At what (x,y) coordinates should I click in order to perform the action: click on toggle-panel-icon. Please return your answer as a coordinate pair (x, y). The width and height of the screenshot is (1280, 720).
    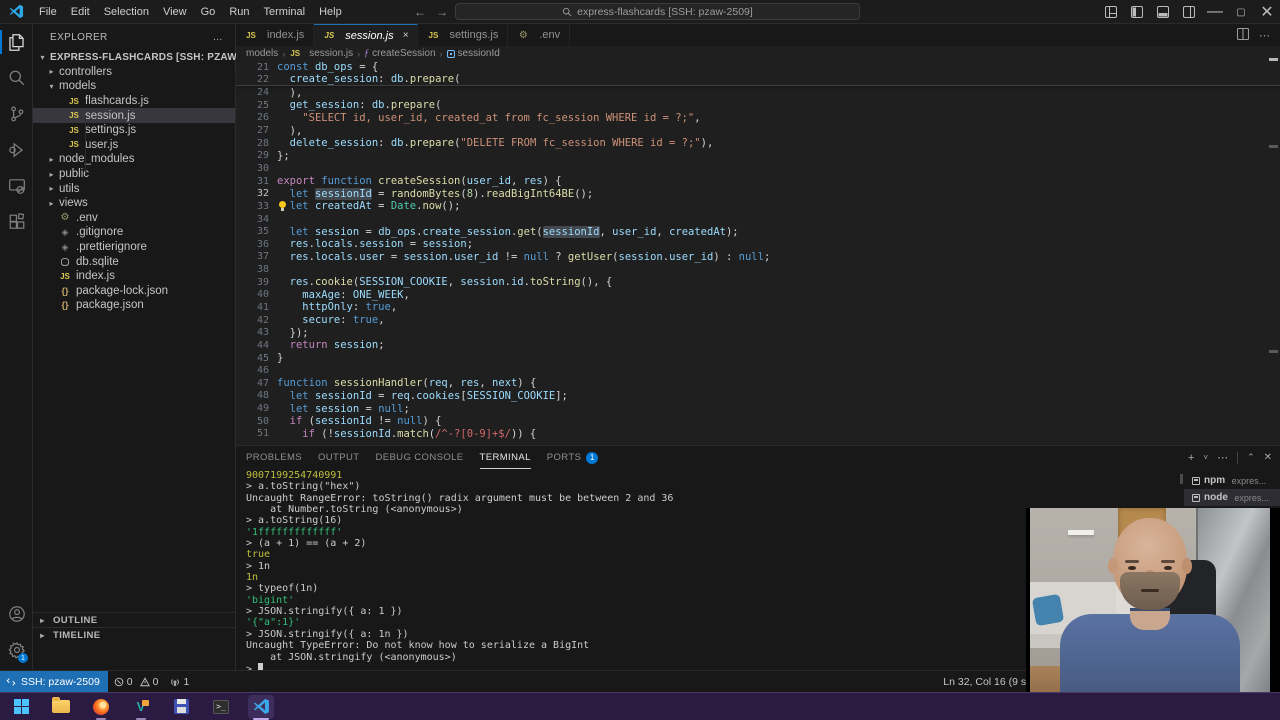
    Looking at the image, I should click on (1163, 12).